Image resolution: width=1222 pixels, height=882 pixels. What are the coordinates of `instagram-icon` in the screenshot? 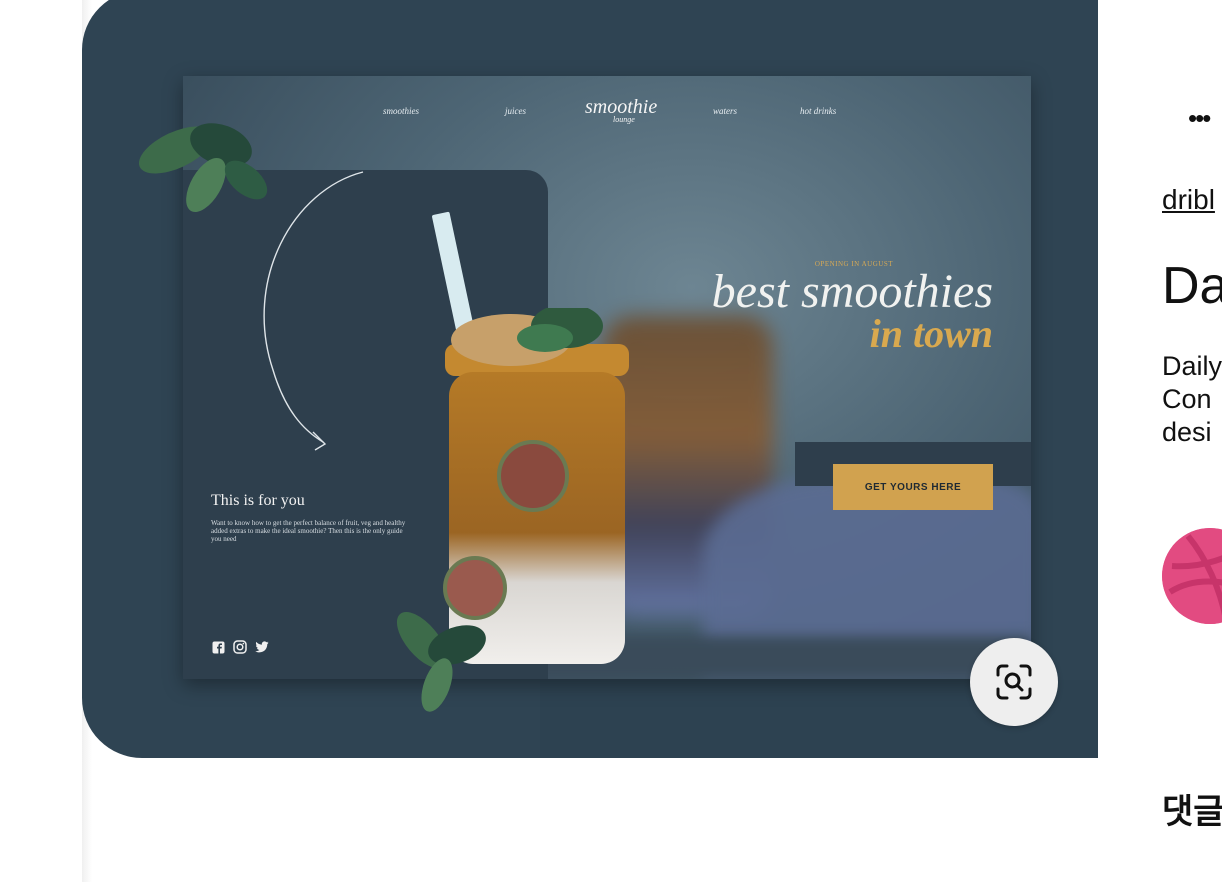 It's located at (240, 647).